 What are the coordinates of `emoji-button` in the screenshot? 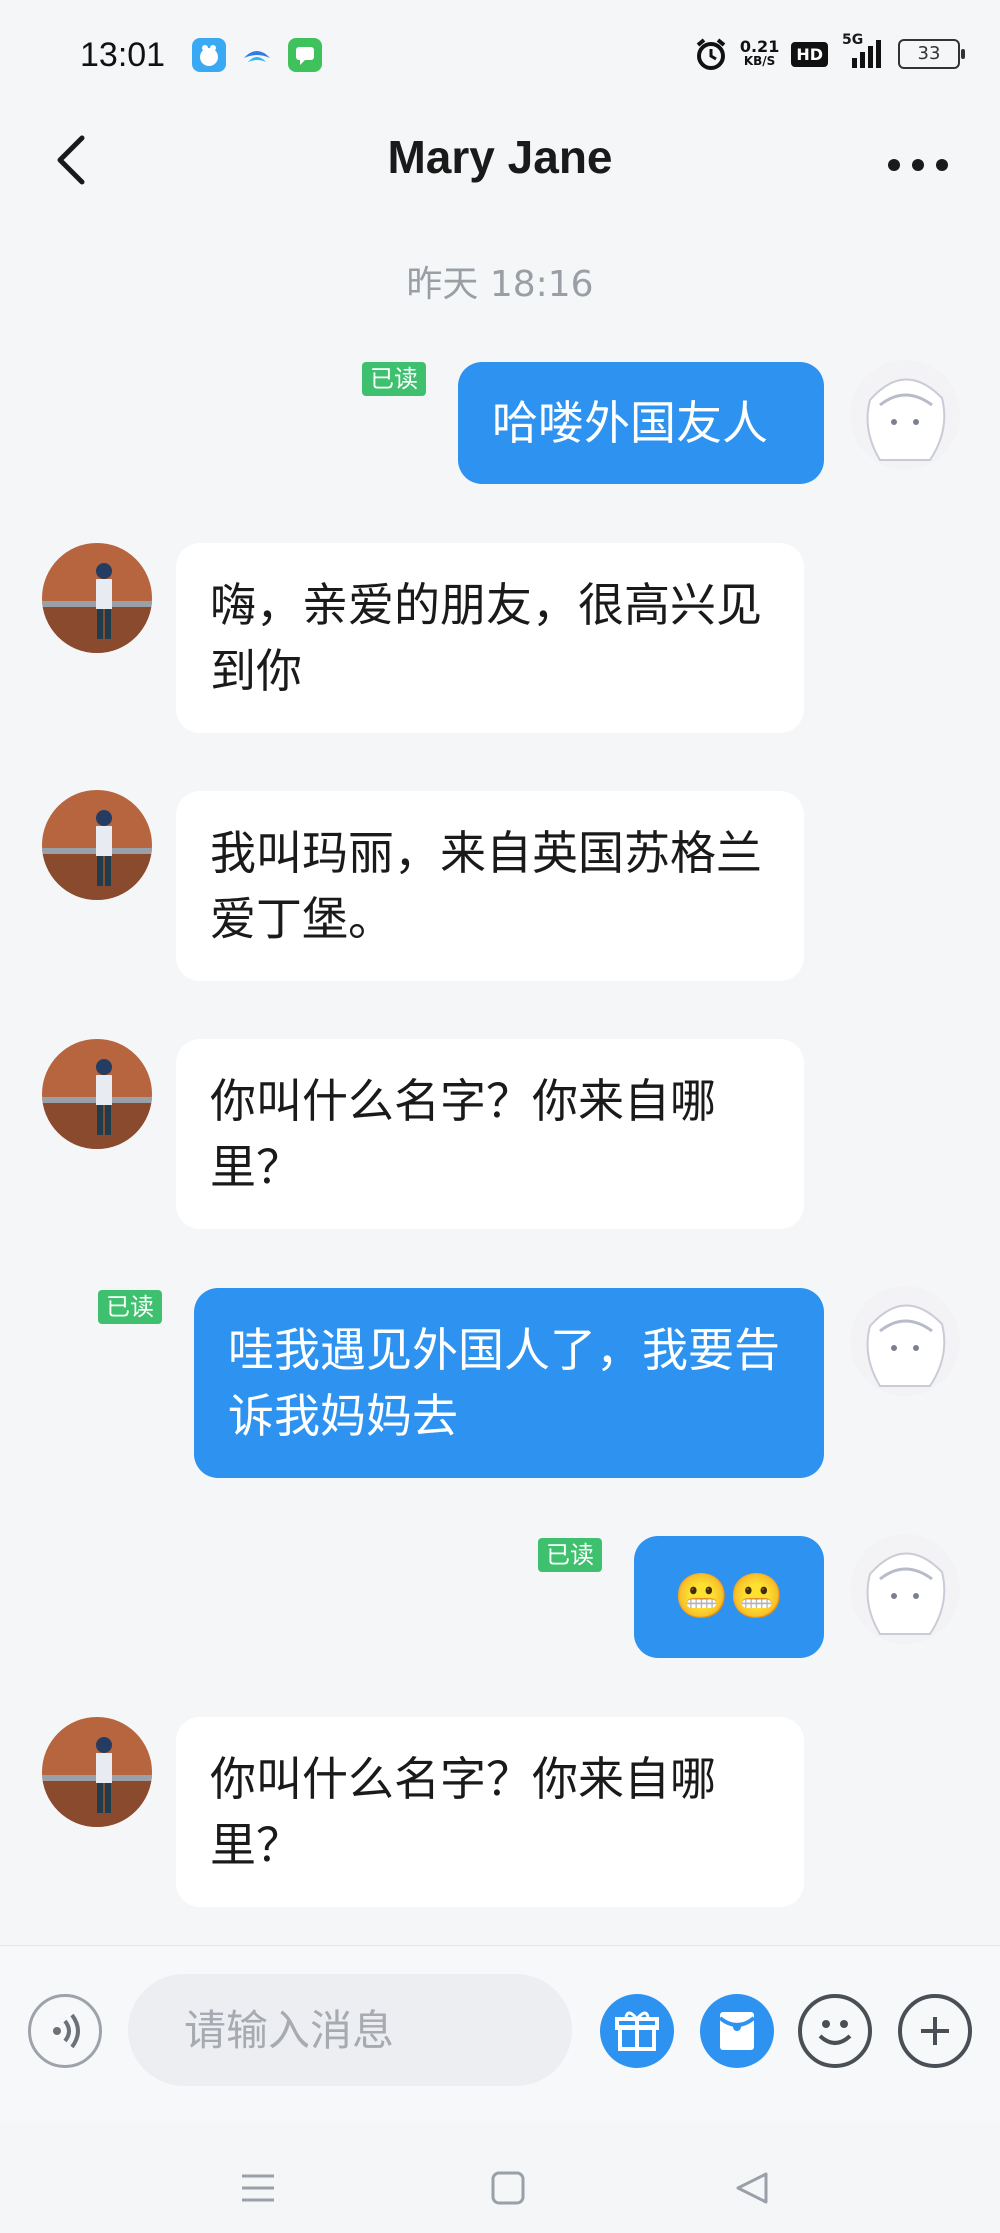 It's located at (835, 2031).